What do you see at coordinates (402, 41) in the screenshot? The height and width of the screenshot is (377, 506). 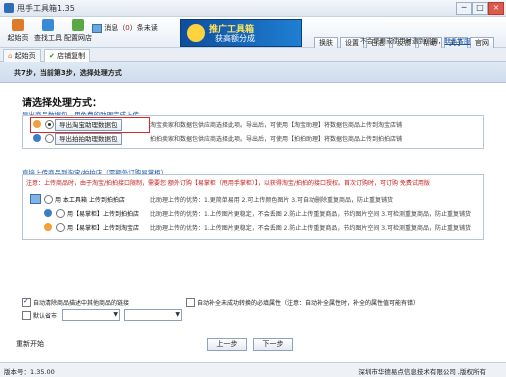 I see `notice-text: 不会使用或使用时遇到问题，` at bounding box center [402, 41].